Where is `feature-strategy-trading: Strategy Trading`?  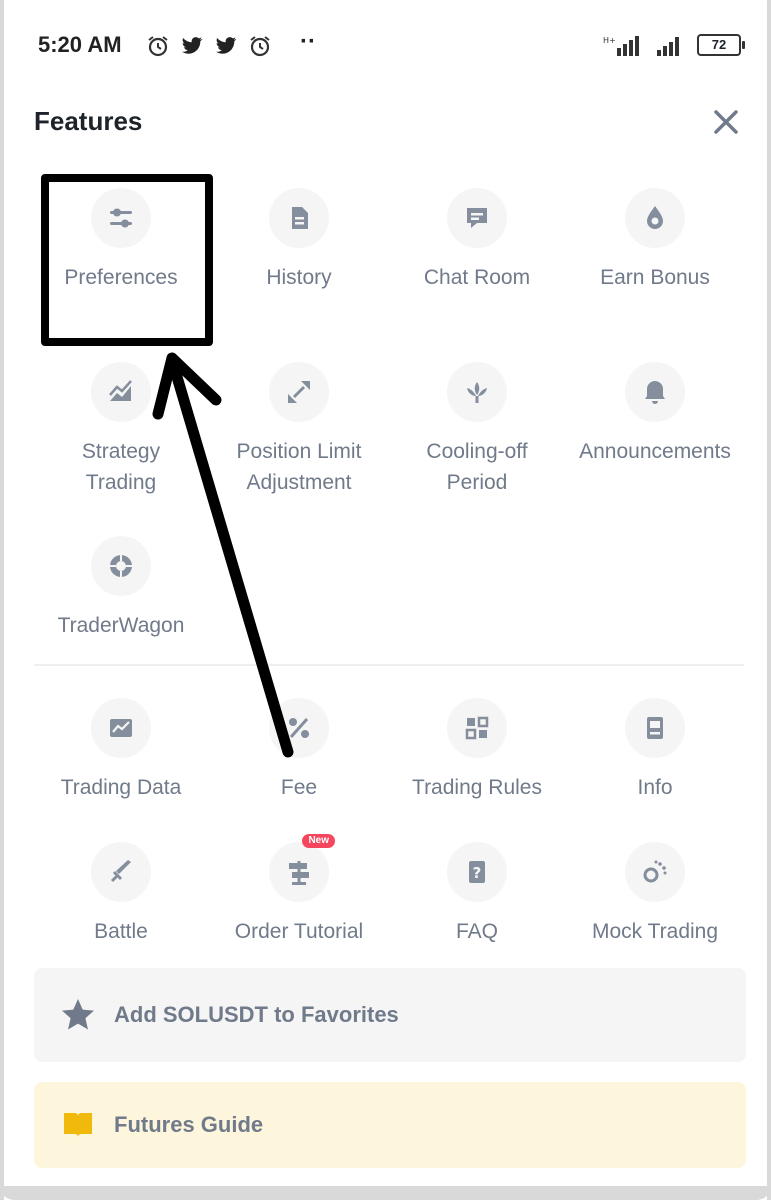
feature-strategy-trading: Strategy Trading is located at coordinates (121, 430).